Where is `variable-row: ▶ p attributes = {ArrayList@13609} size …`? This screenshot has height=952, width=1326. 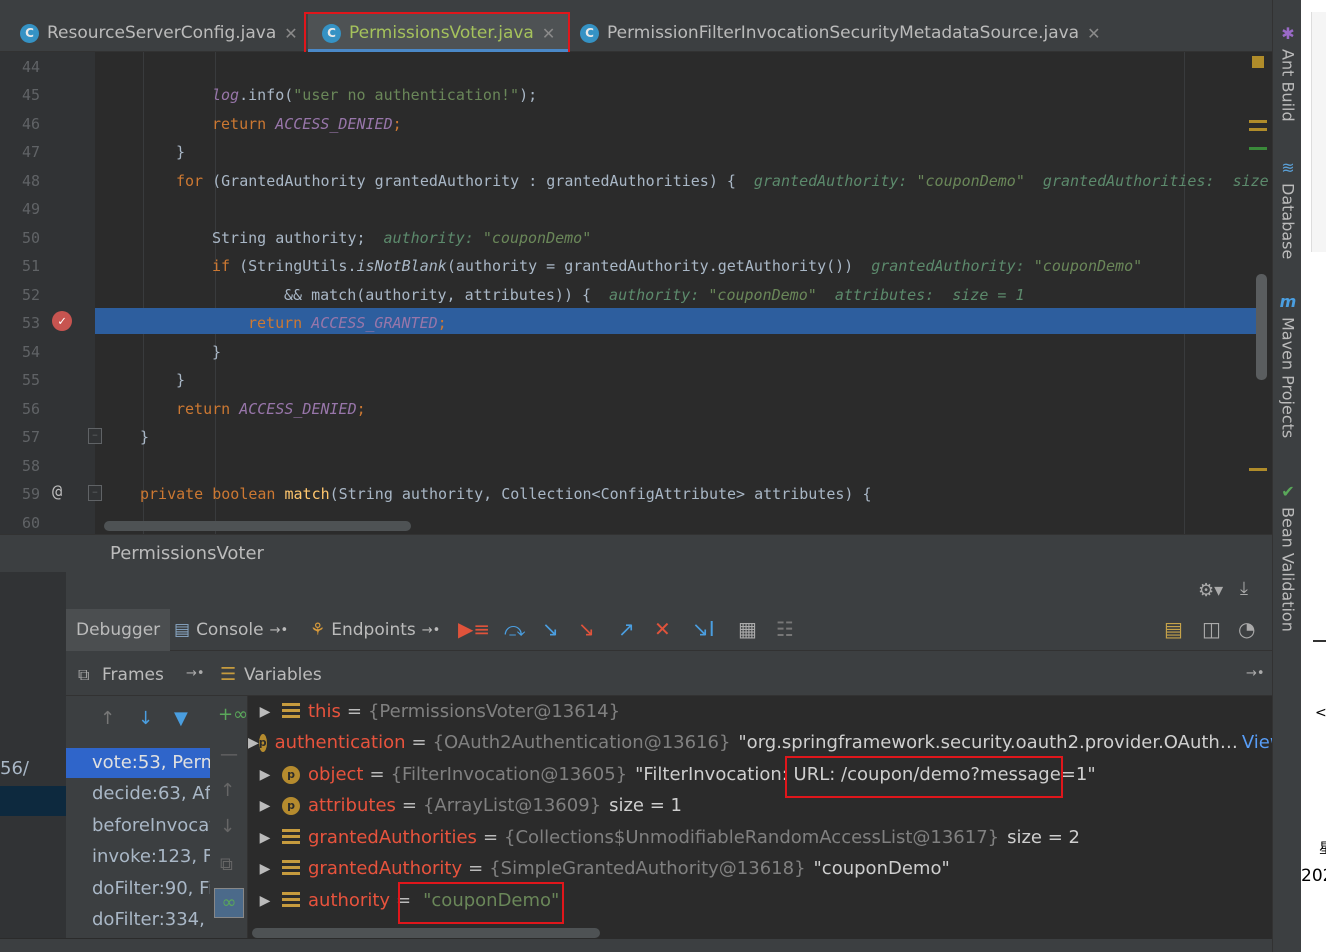
variable-row: ▶ p attributes = {ArrayList@13609} size … is located at coordinates (760, 805).